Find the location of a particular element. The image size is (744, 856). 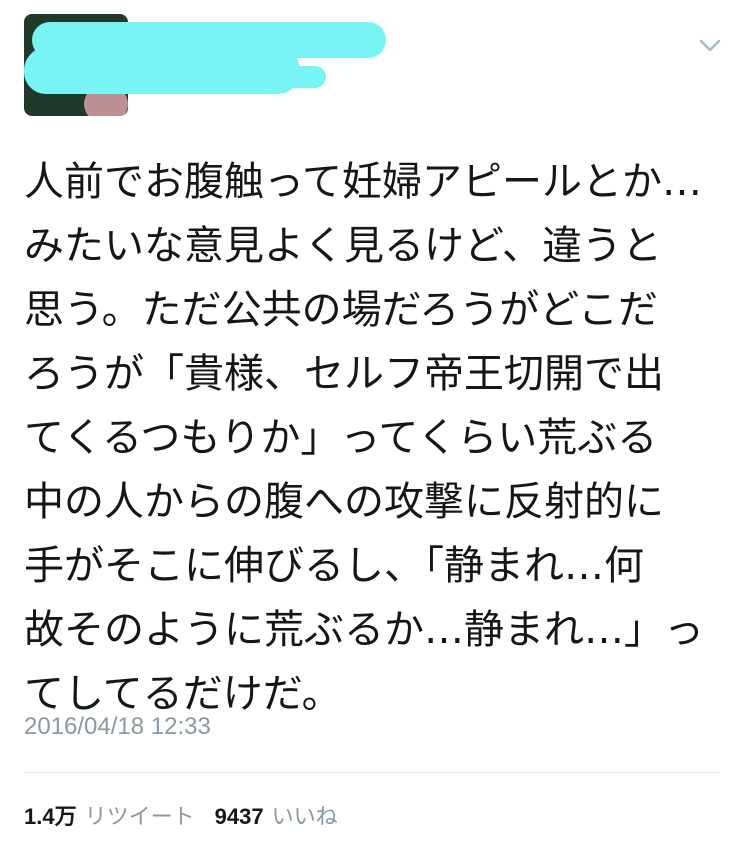

likes-count: 9437 is located at coordinates (239, 816).